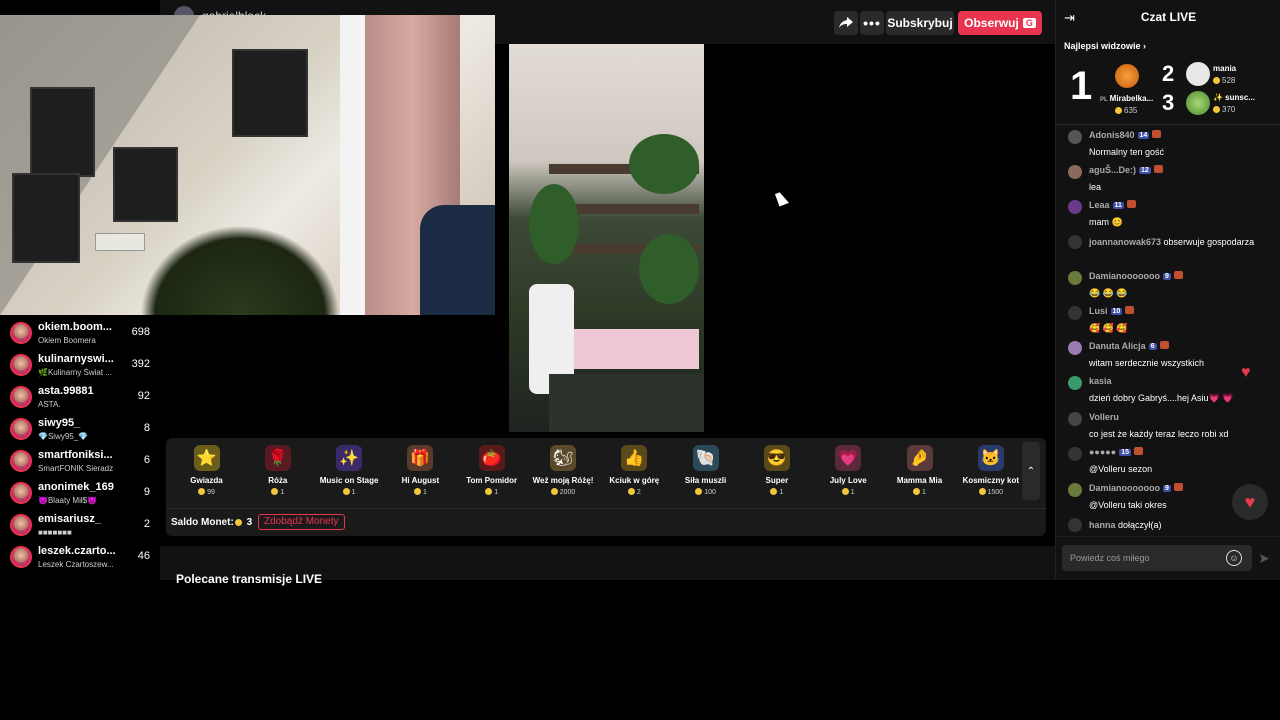  What do you see at coordinates (626, 403) in the screenshot?
I see `floor` at bounding box center [626, 403].